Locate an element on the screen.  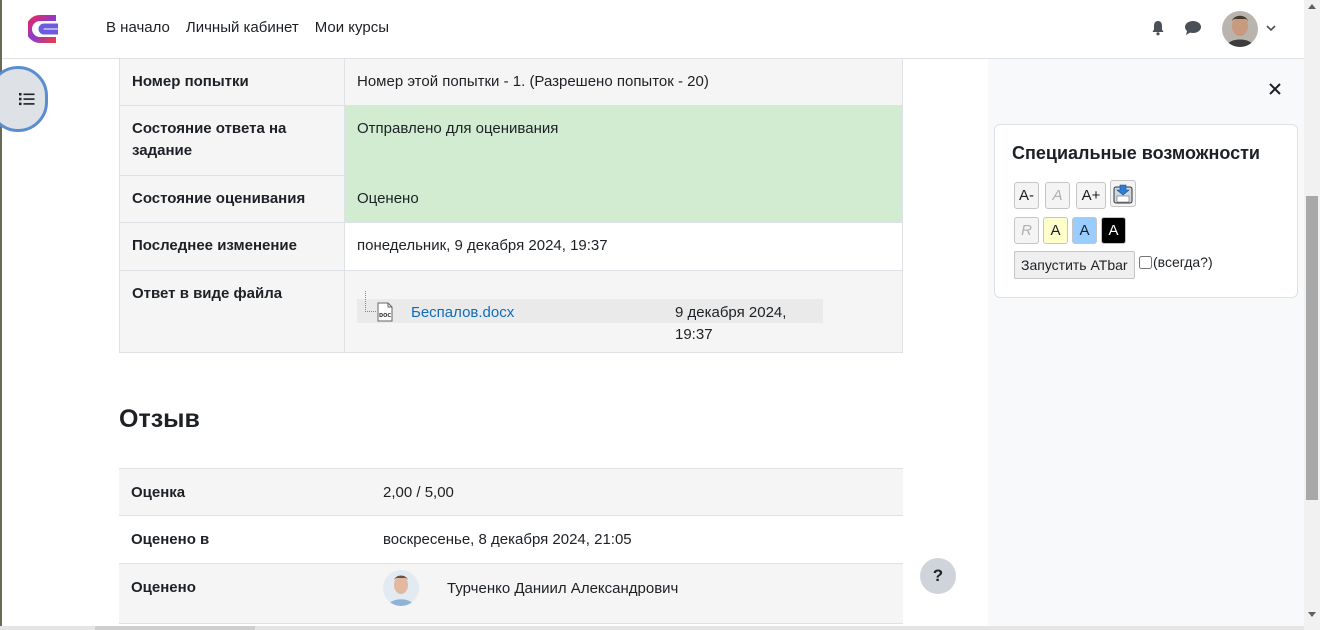
atbar-always-option: (всегда?) is located at coordinates (1176, 262).